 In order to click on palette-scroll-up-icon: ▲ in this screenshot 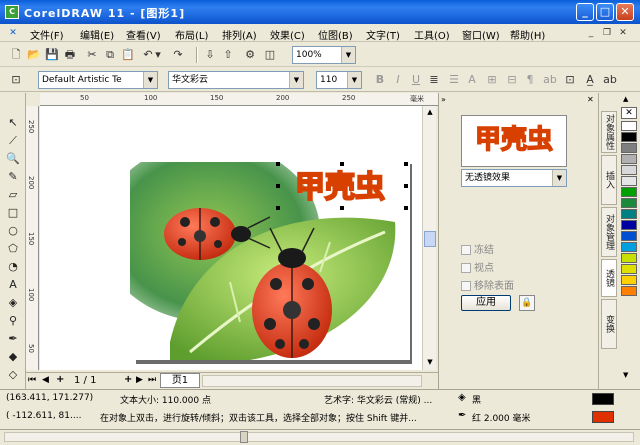, I will do `click(625, 99)`.